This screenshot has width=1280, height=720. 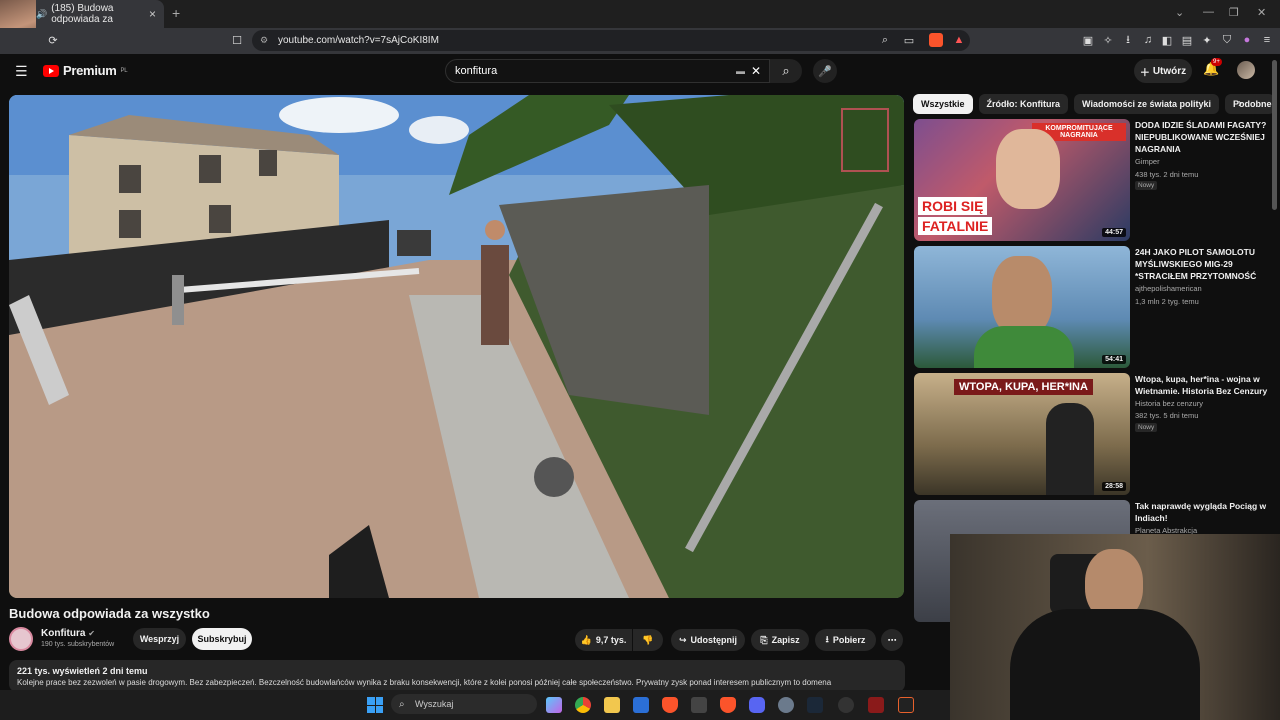 What do you see at coordinates (1023, 104) in the screenshot?
I see `chip-source: Źródło: Konfitura` at bounding box center [1023, 104].